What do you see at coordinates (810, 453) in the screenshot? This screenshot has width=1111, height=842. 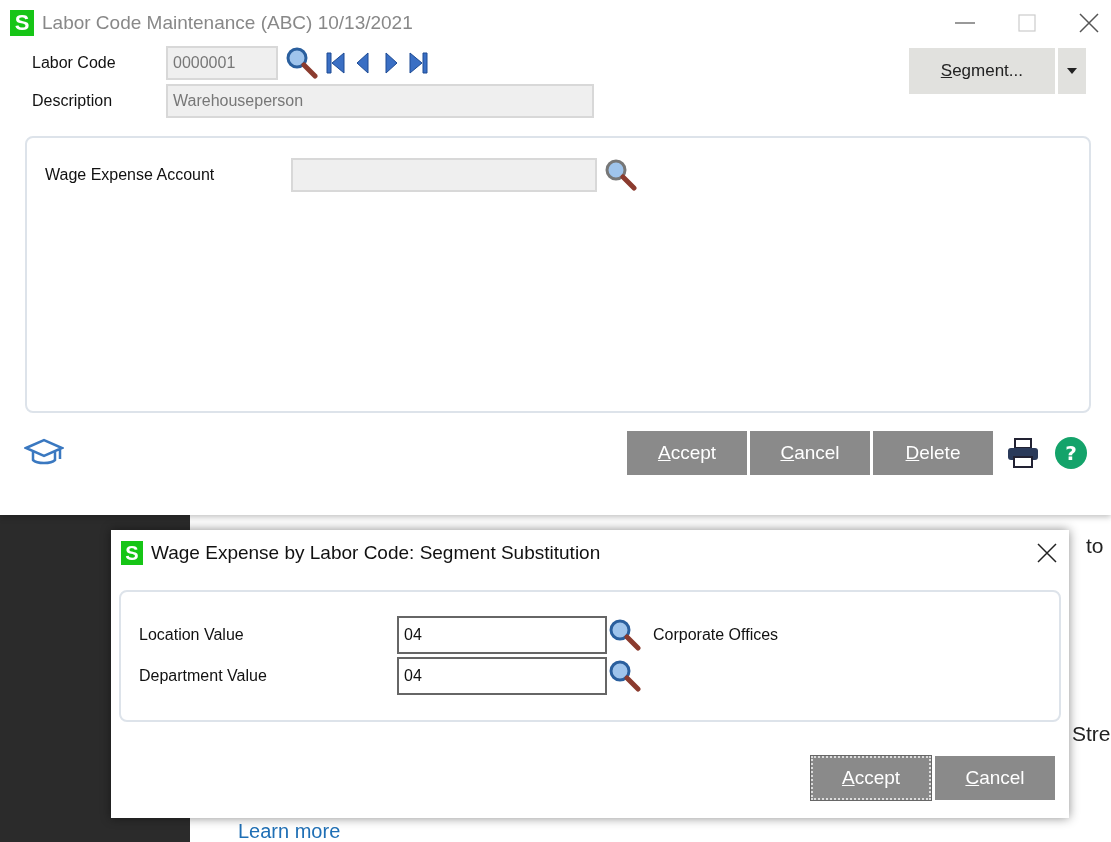 I see `footer-button: Cancel` at bounding box center [810, 453].